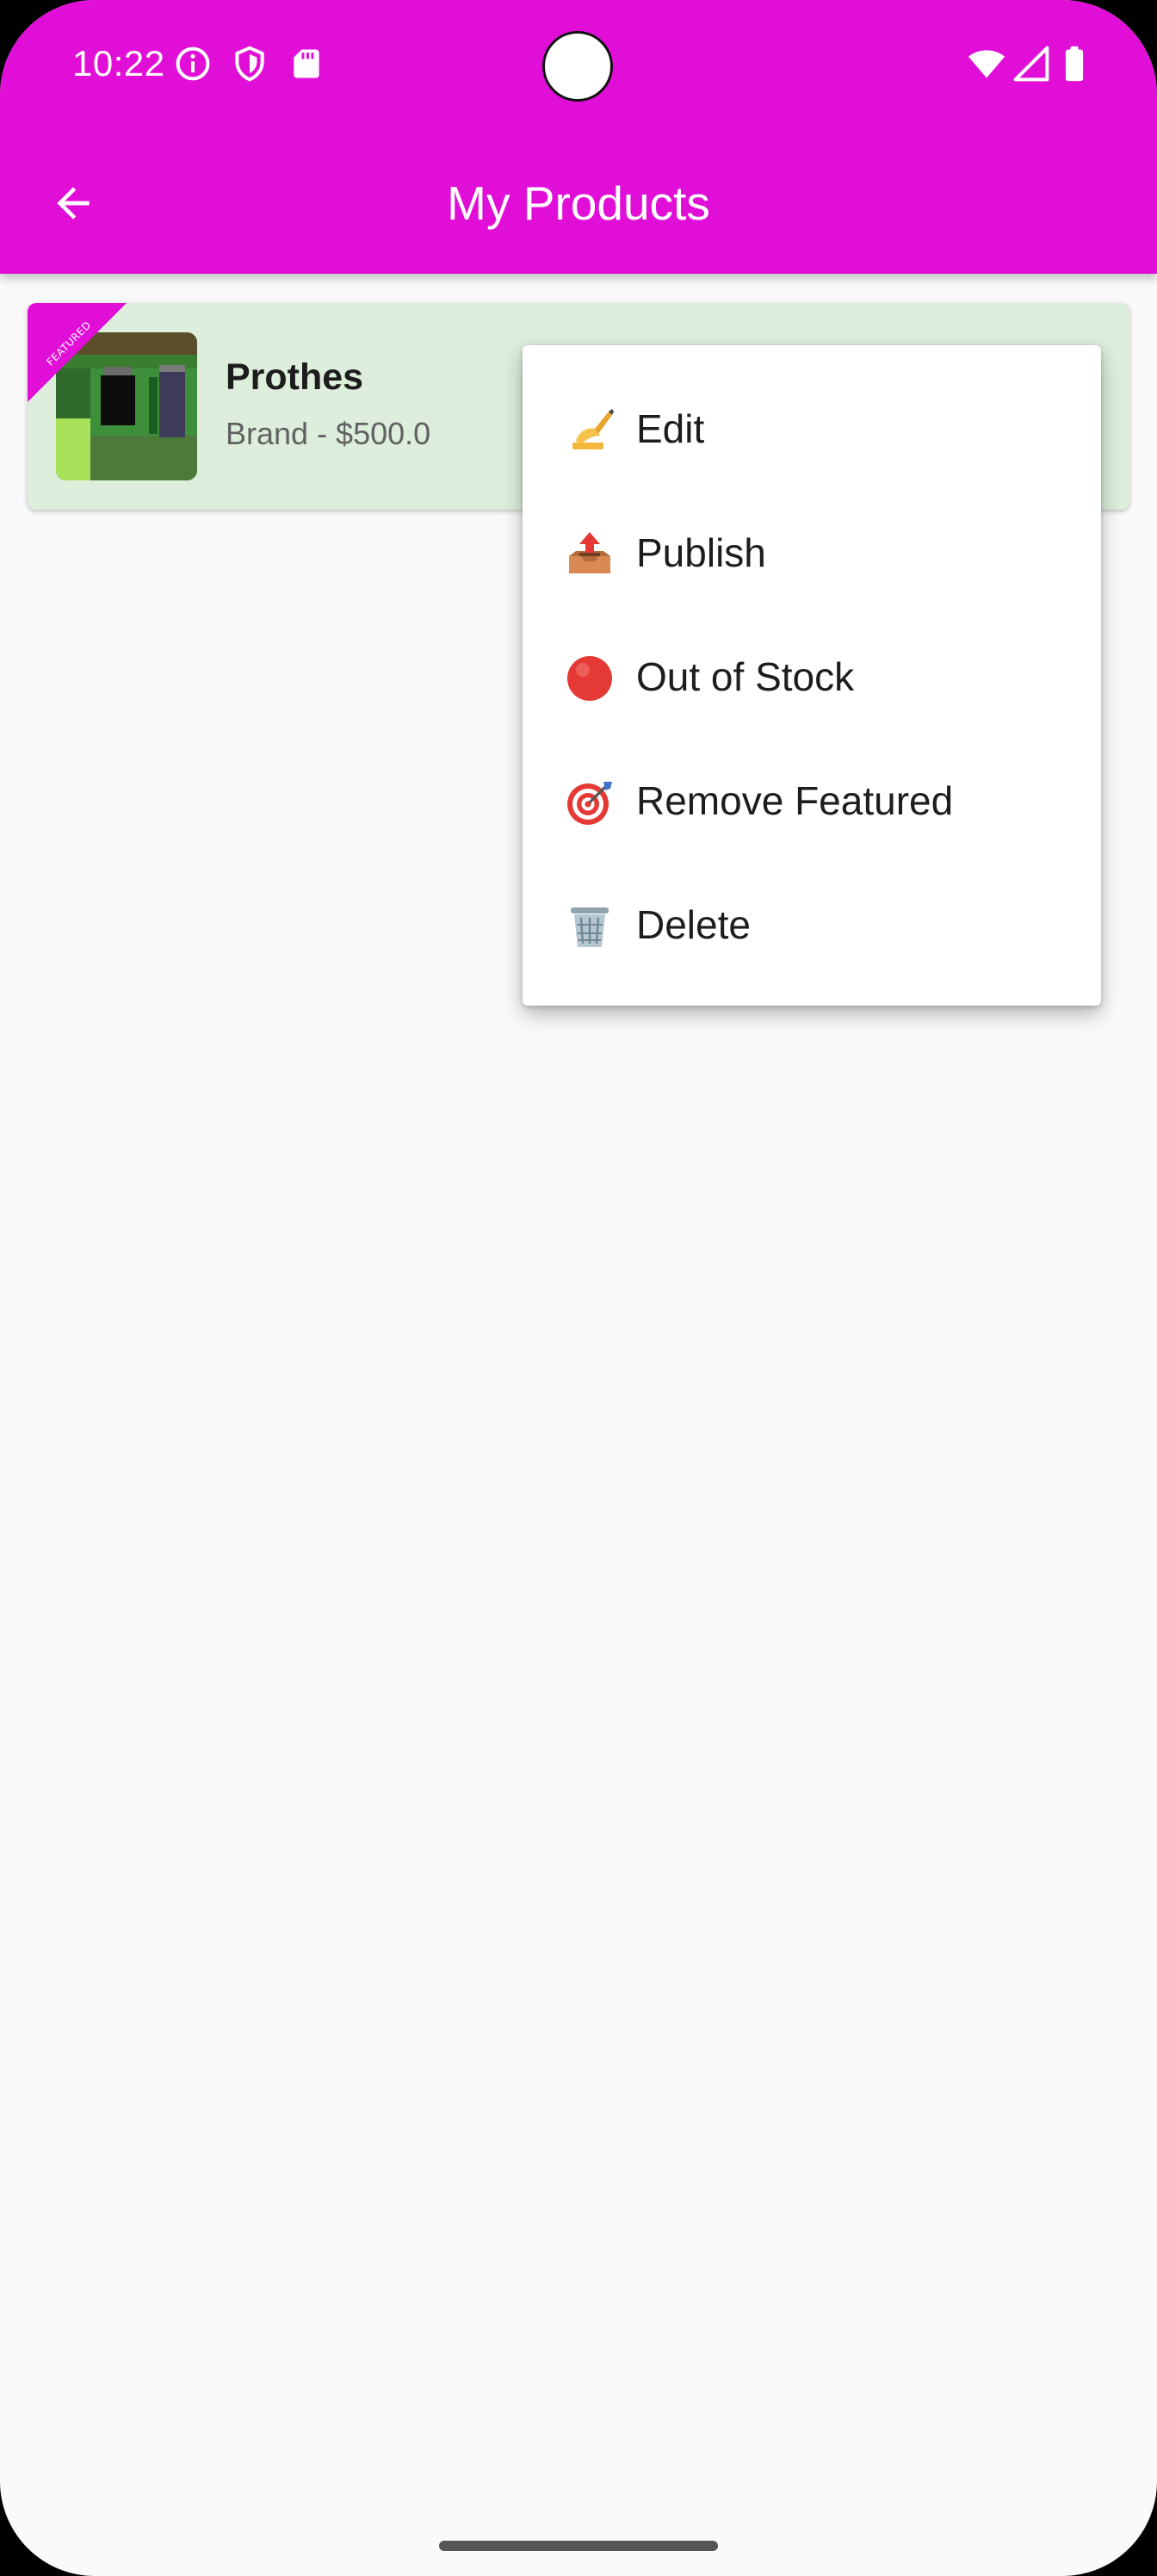  Describe the element at coordinates (812, 925) in the screenshot. I see `menu-item-delete: Delete` at that location.